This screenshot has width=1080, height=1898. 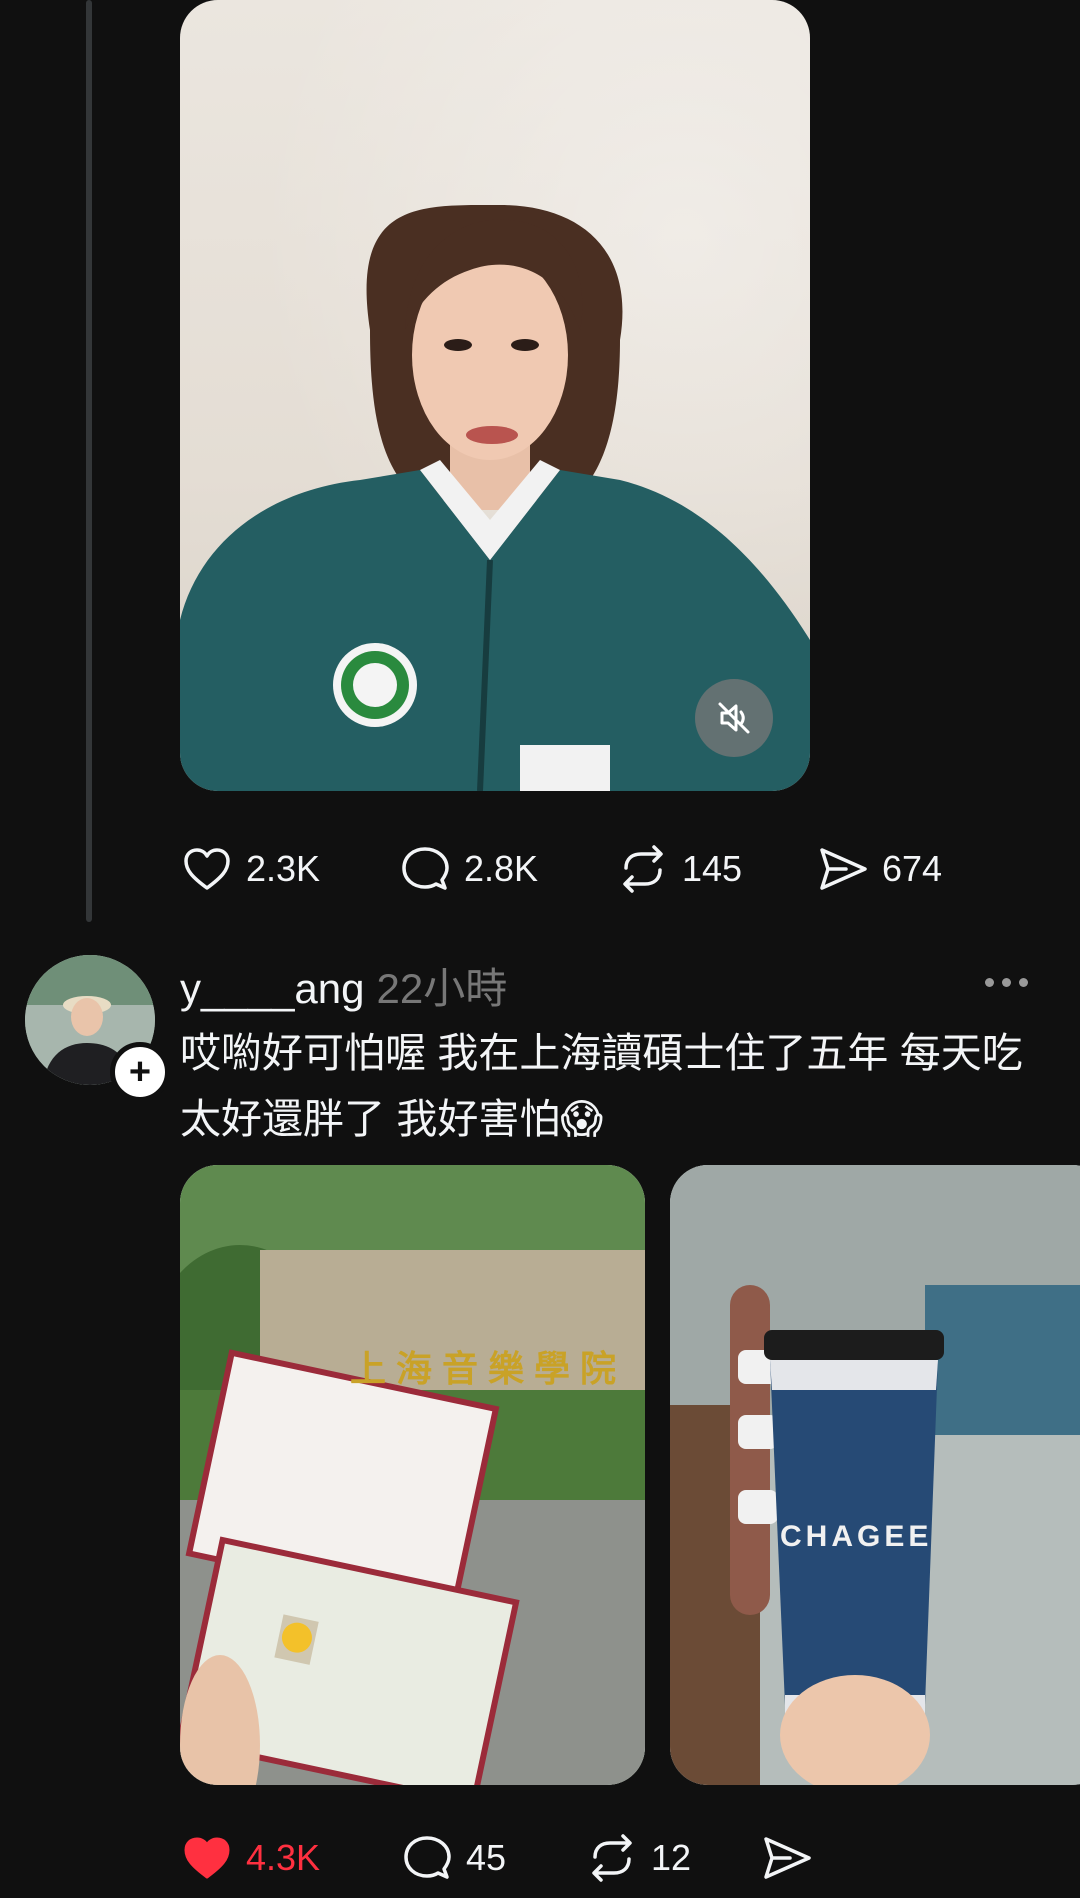 I want to click on post-image-1: 上海音樂學院, so click(x=412, y=1475).